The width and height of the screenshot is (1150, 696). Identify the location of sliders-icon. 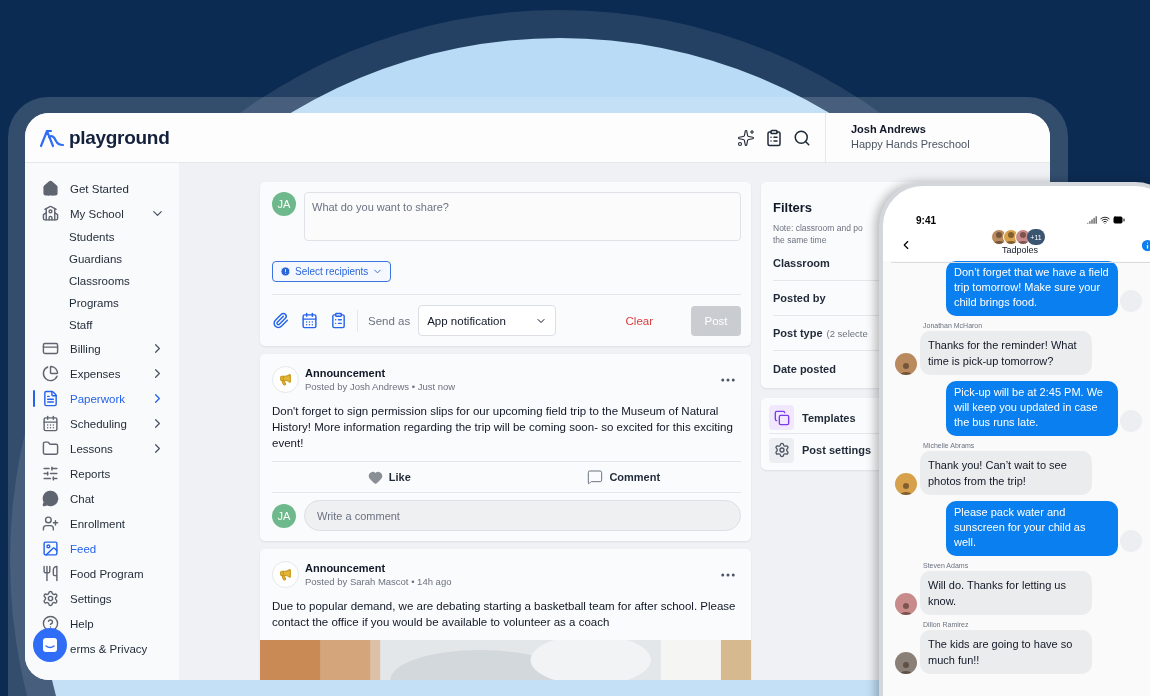
(50, 473).